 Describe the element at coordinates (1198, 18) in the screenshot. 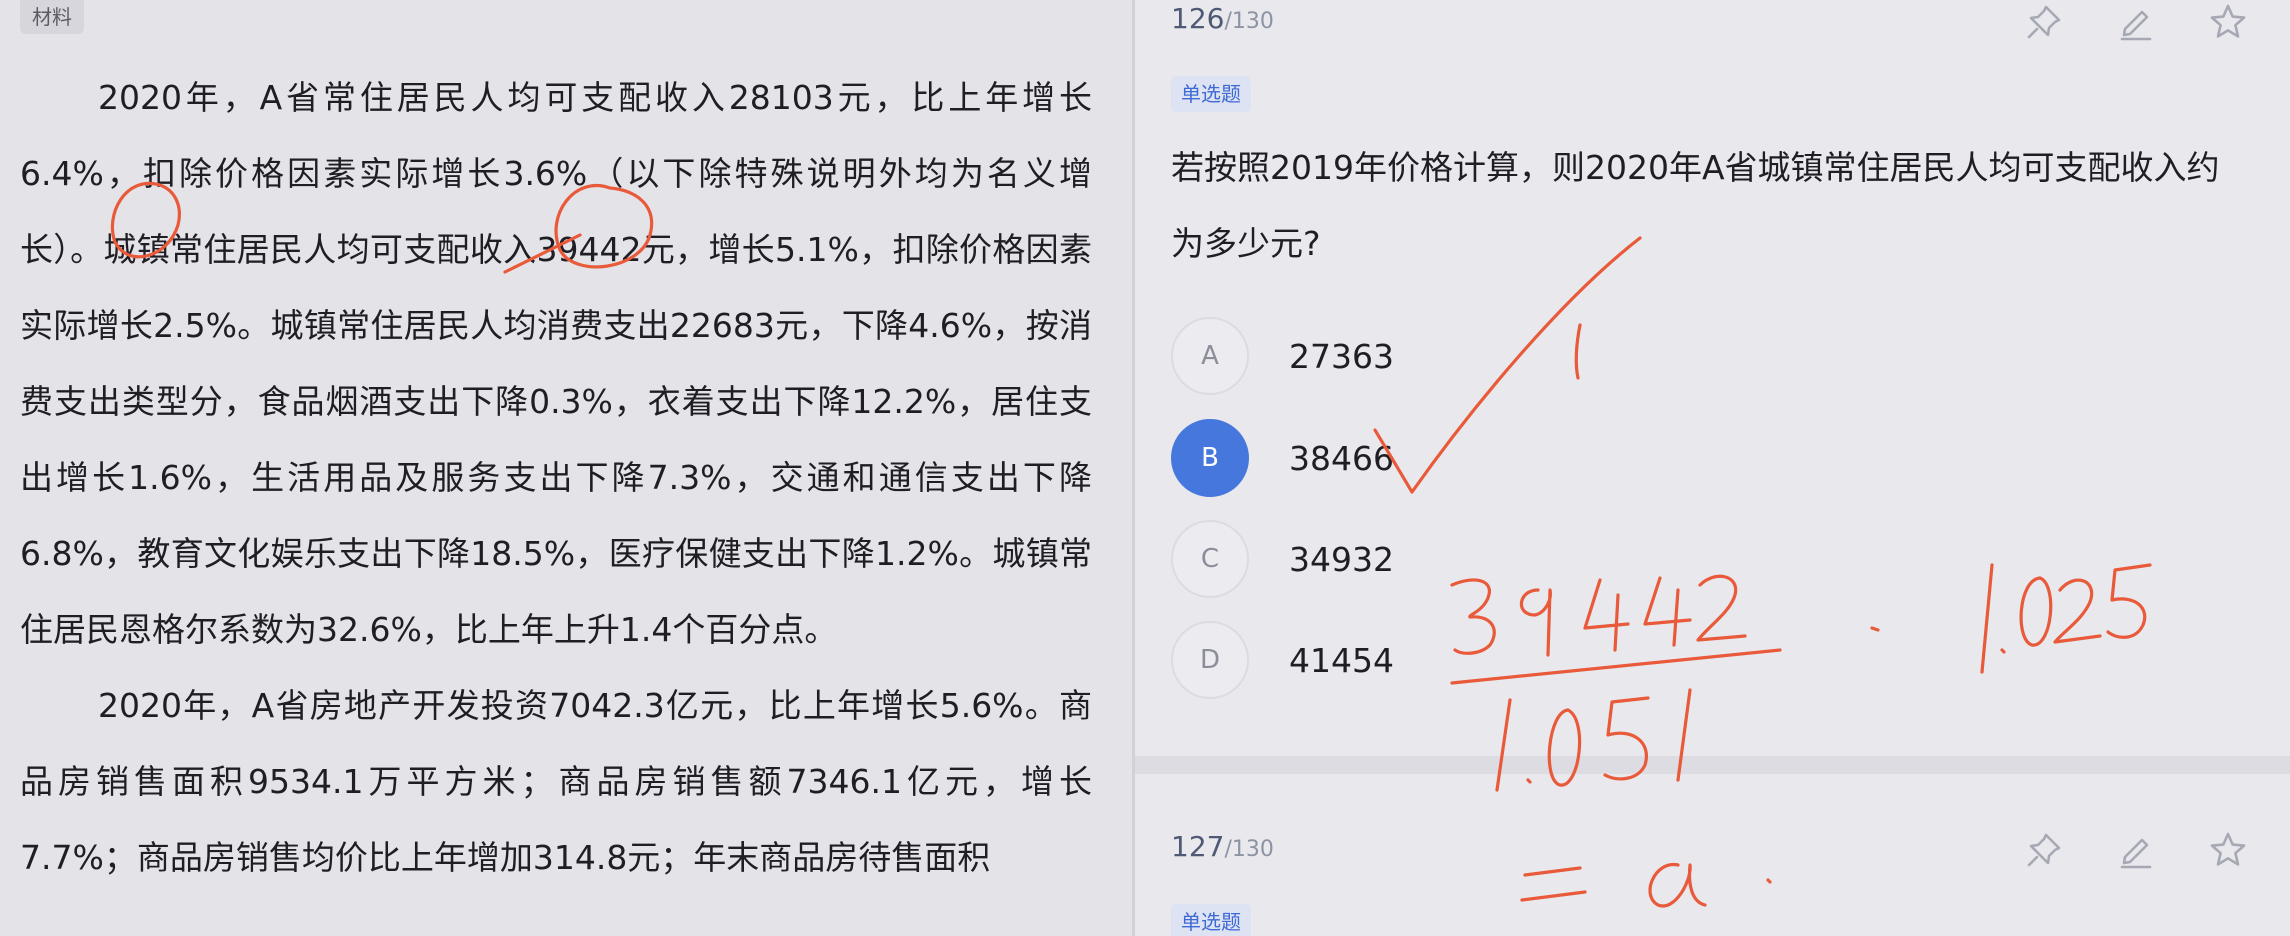

I see `question-number: 126` at that location.